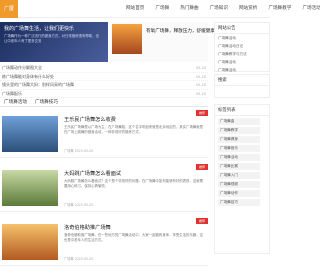 Image resolution: width=320 pixels, height=275 pixels. What do you see at coordinates (239, 175) in the screenshot?
I see `tag-pill: 广场舞入门` at bounding box center [239, 175].